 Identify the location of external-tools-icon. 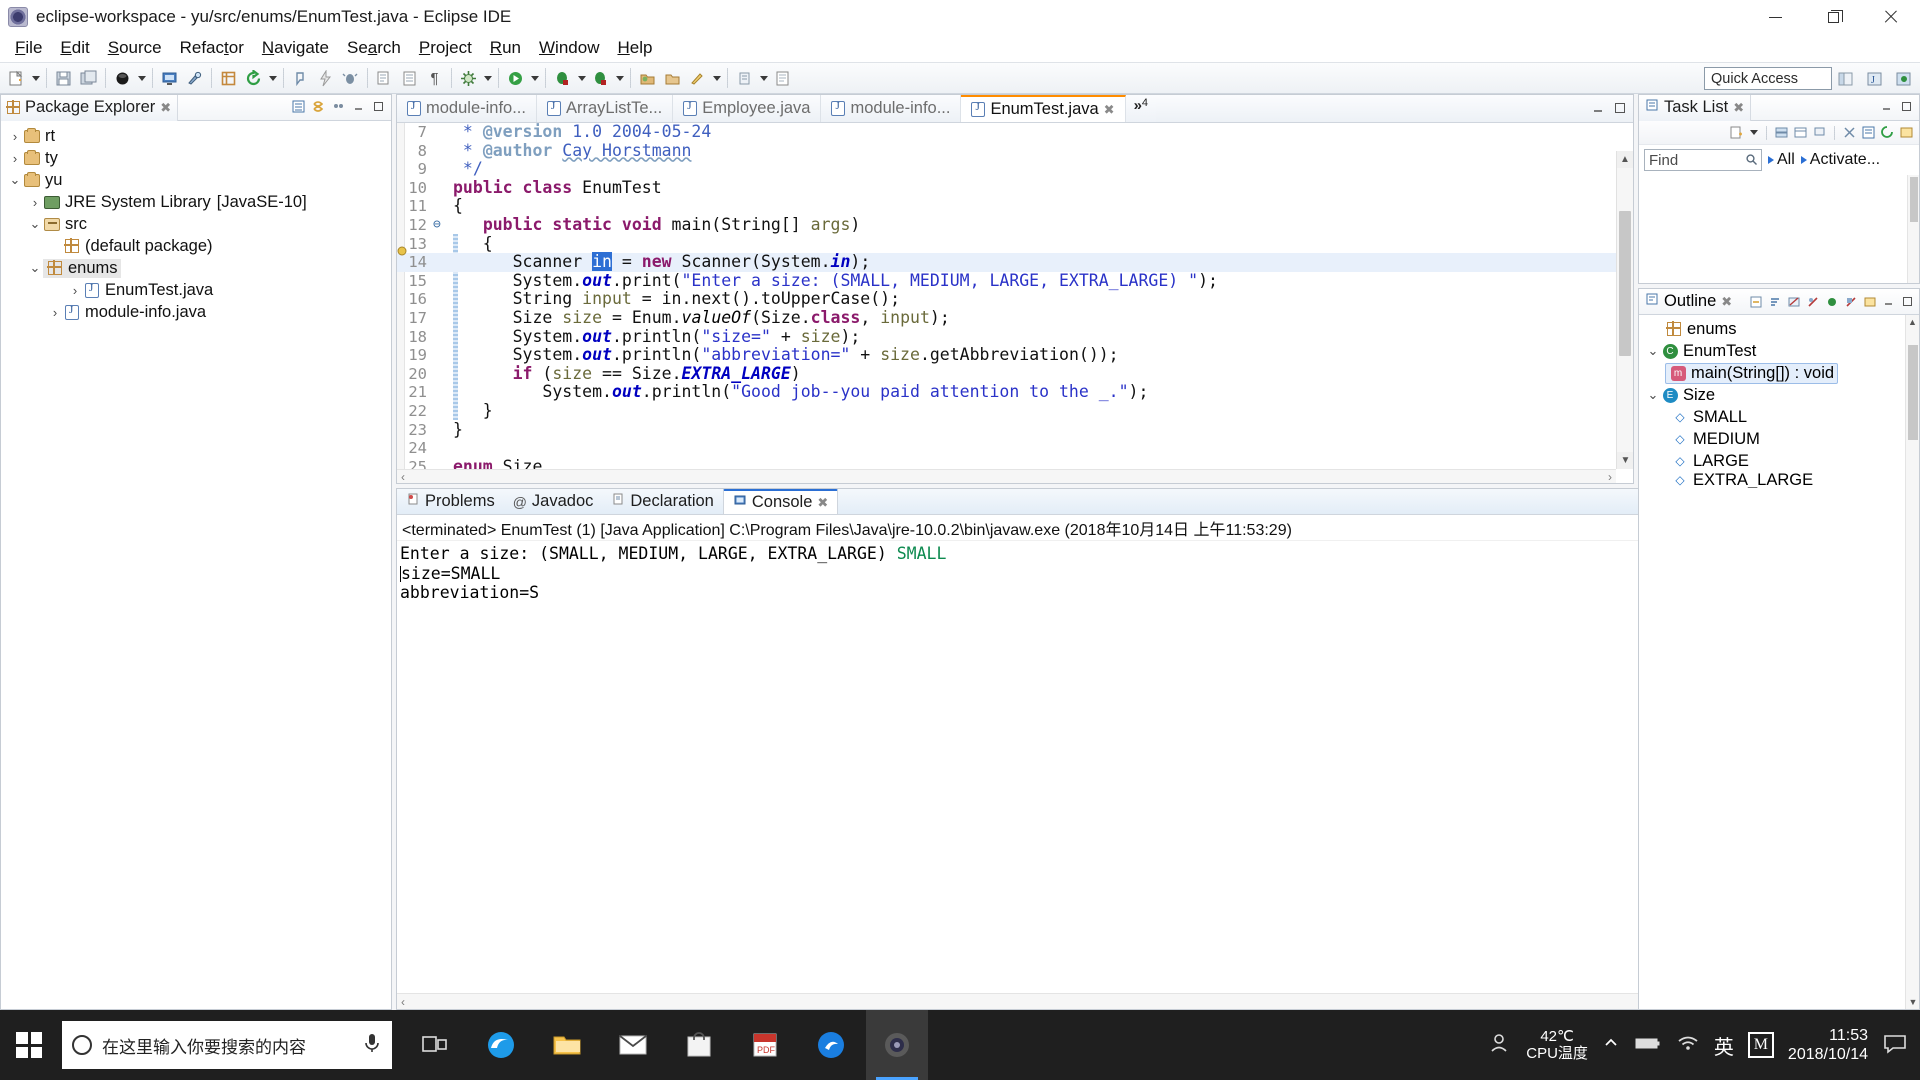
(744, 78).